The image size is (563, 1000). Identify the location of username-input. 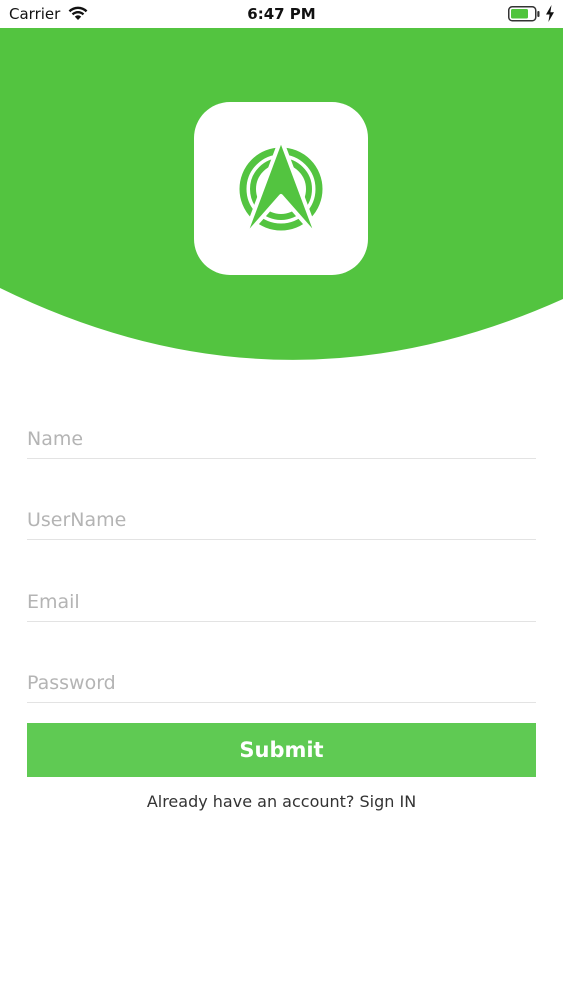
(281, 520).